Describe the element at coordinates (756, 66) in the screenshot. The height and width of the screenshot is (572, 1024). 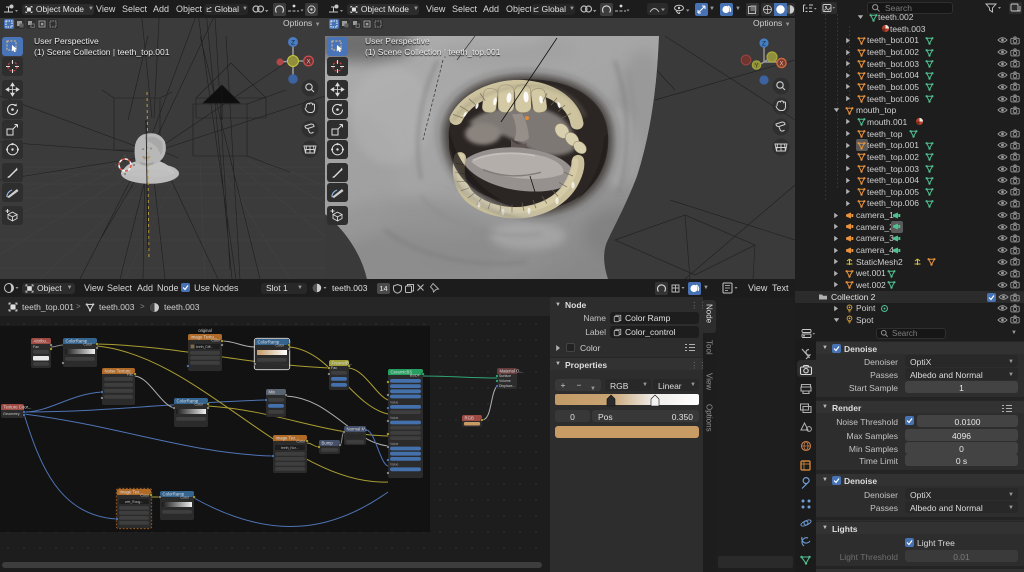
I see `svg-text: Y` at that location.